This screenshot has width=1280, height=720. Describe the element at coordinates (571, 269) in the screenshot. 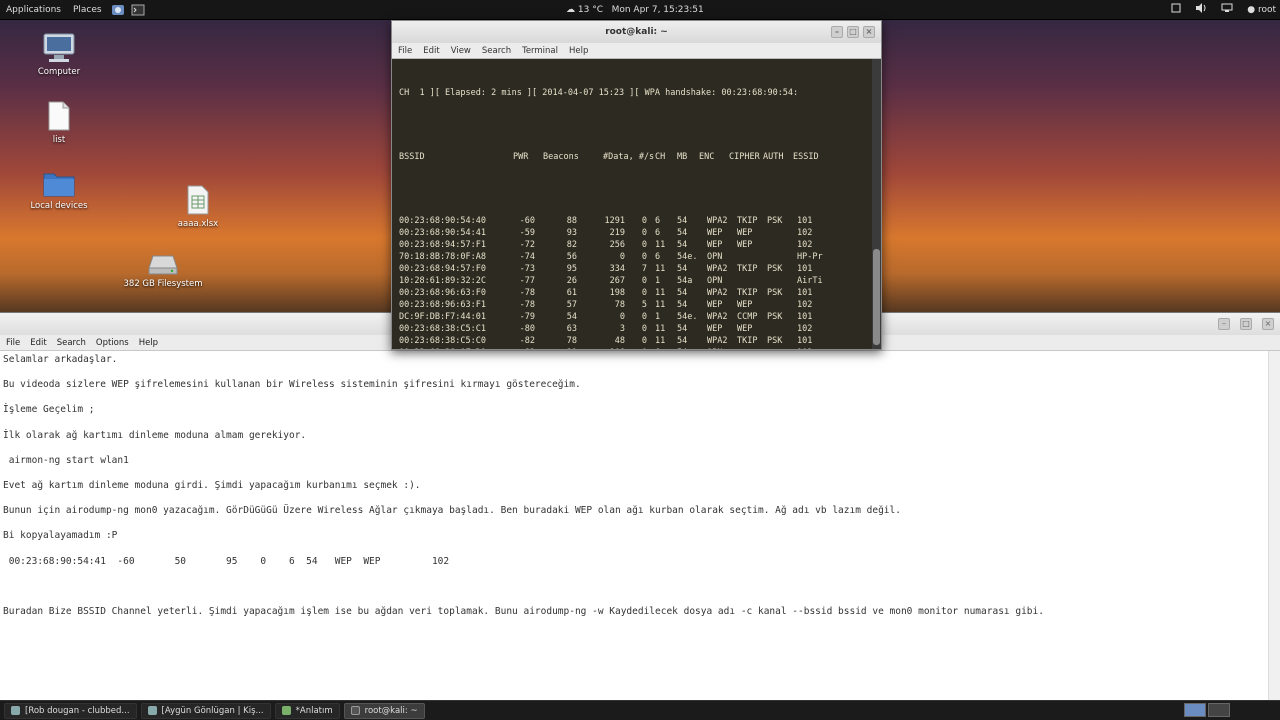

I see `ap-cell: 95` at that location.